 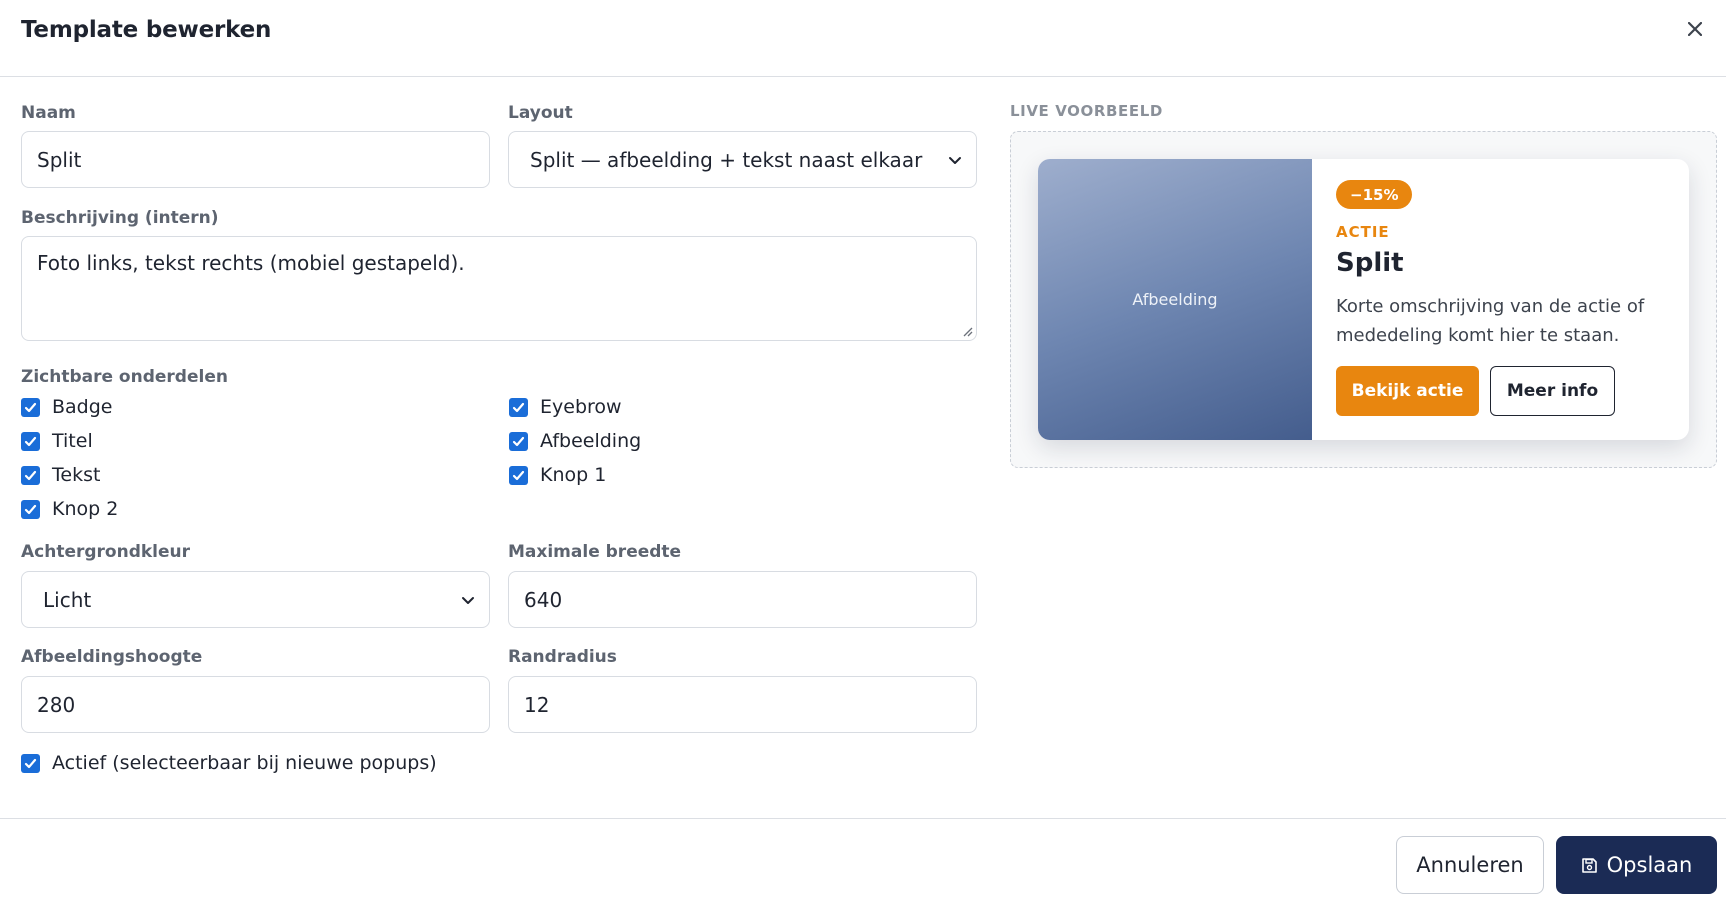 What do you see at coordinates (863, 38) in the screenshot?
I see `dialog-header: Template bewerken` at bounding box center [863, 38].